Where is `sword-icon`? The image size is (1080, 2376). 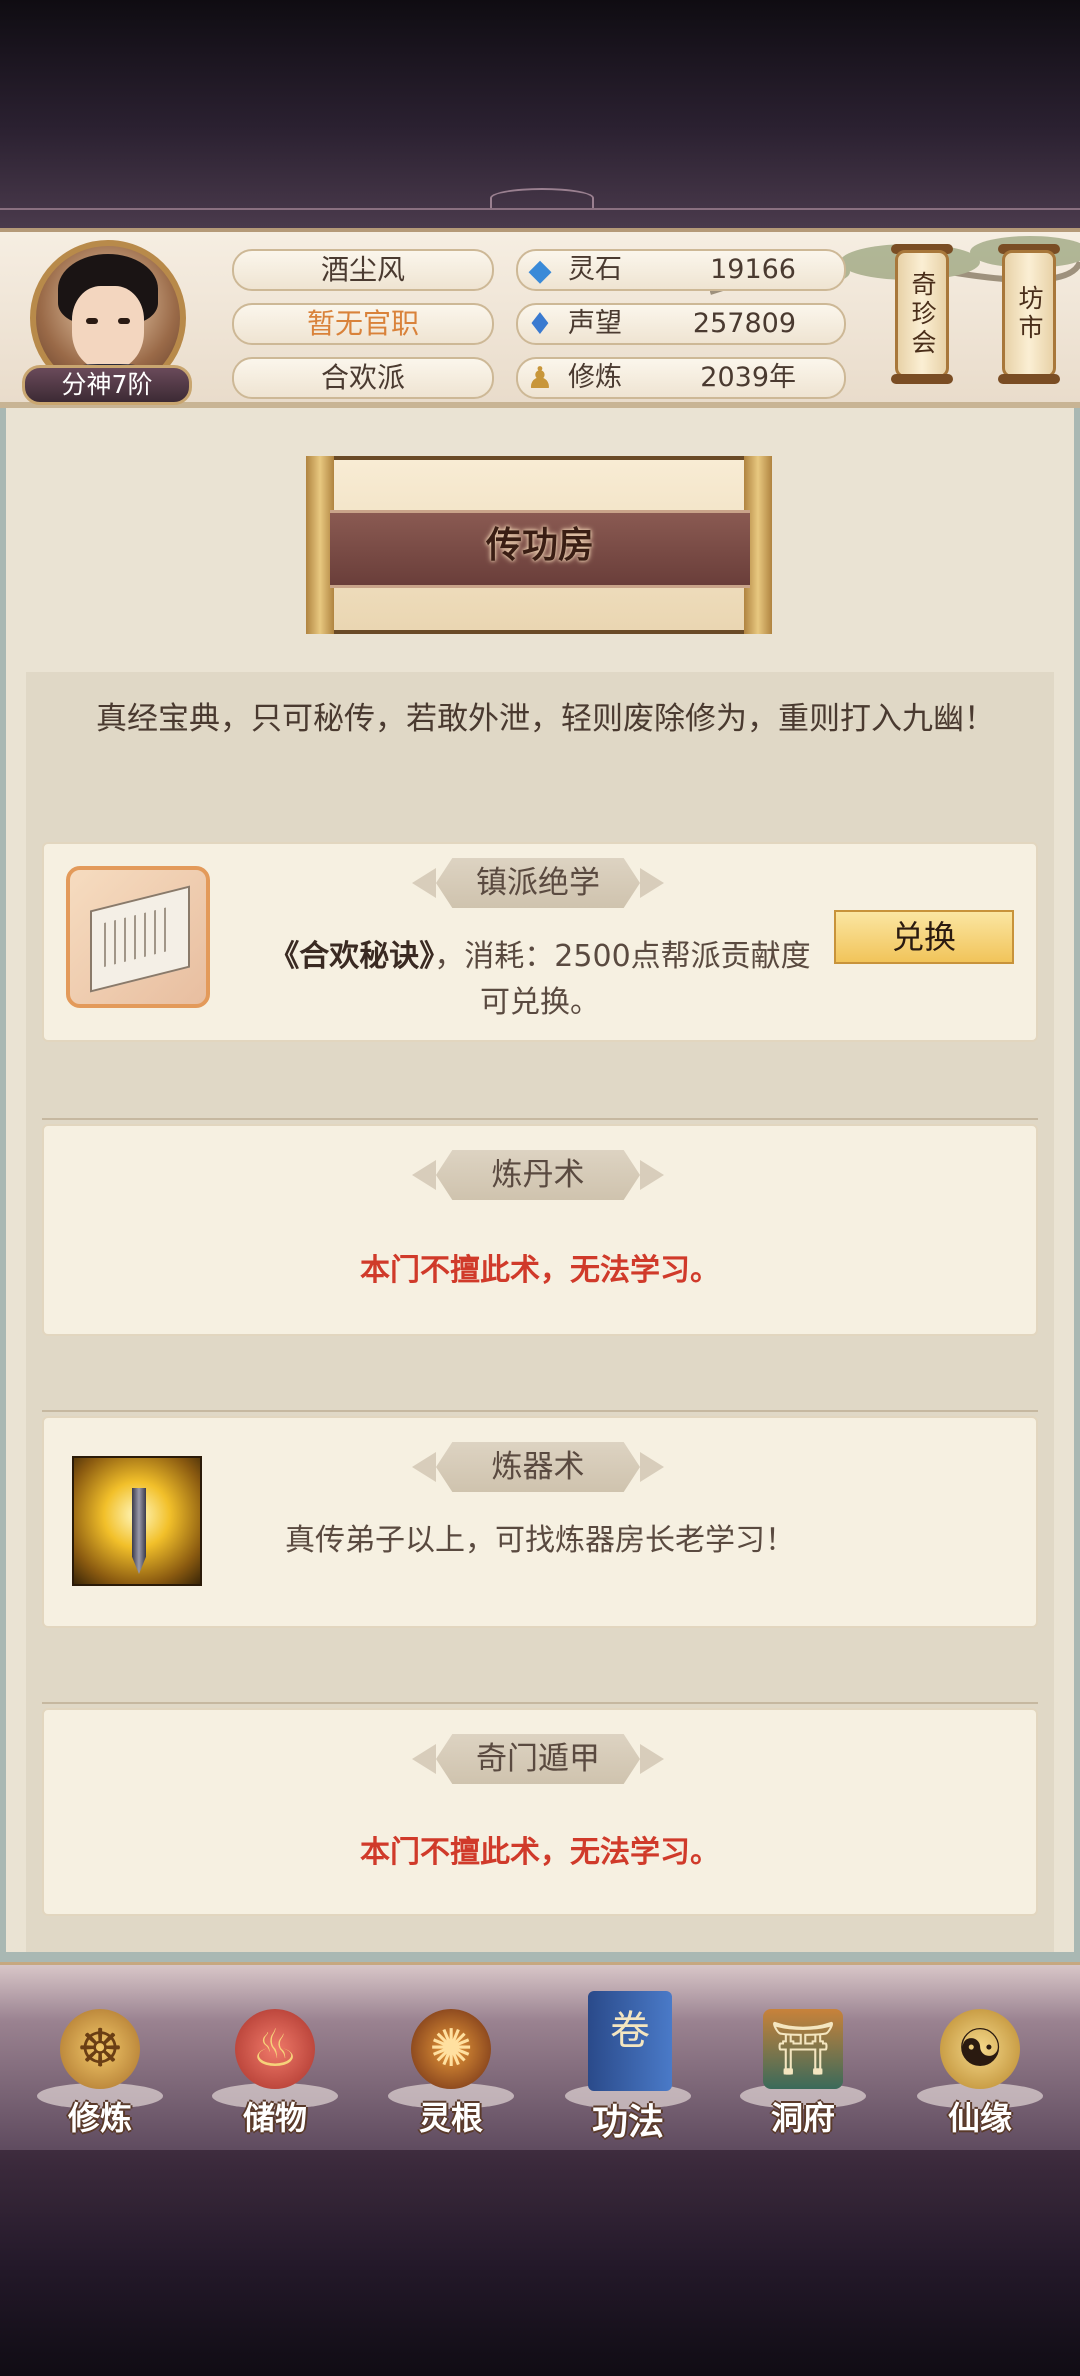 sword-icon is located at coordinates (137, 1521).